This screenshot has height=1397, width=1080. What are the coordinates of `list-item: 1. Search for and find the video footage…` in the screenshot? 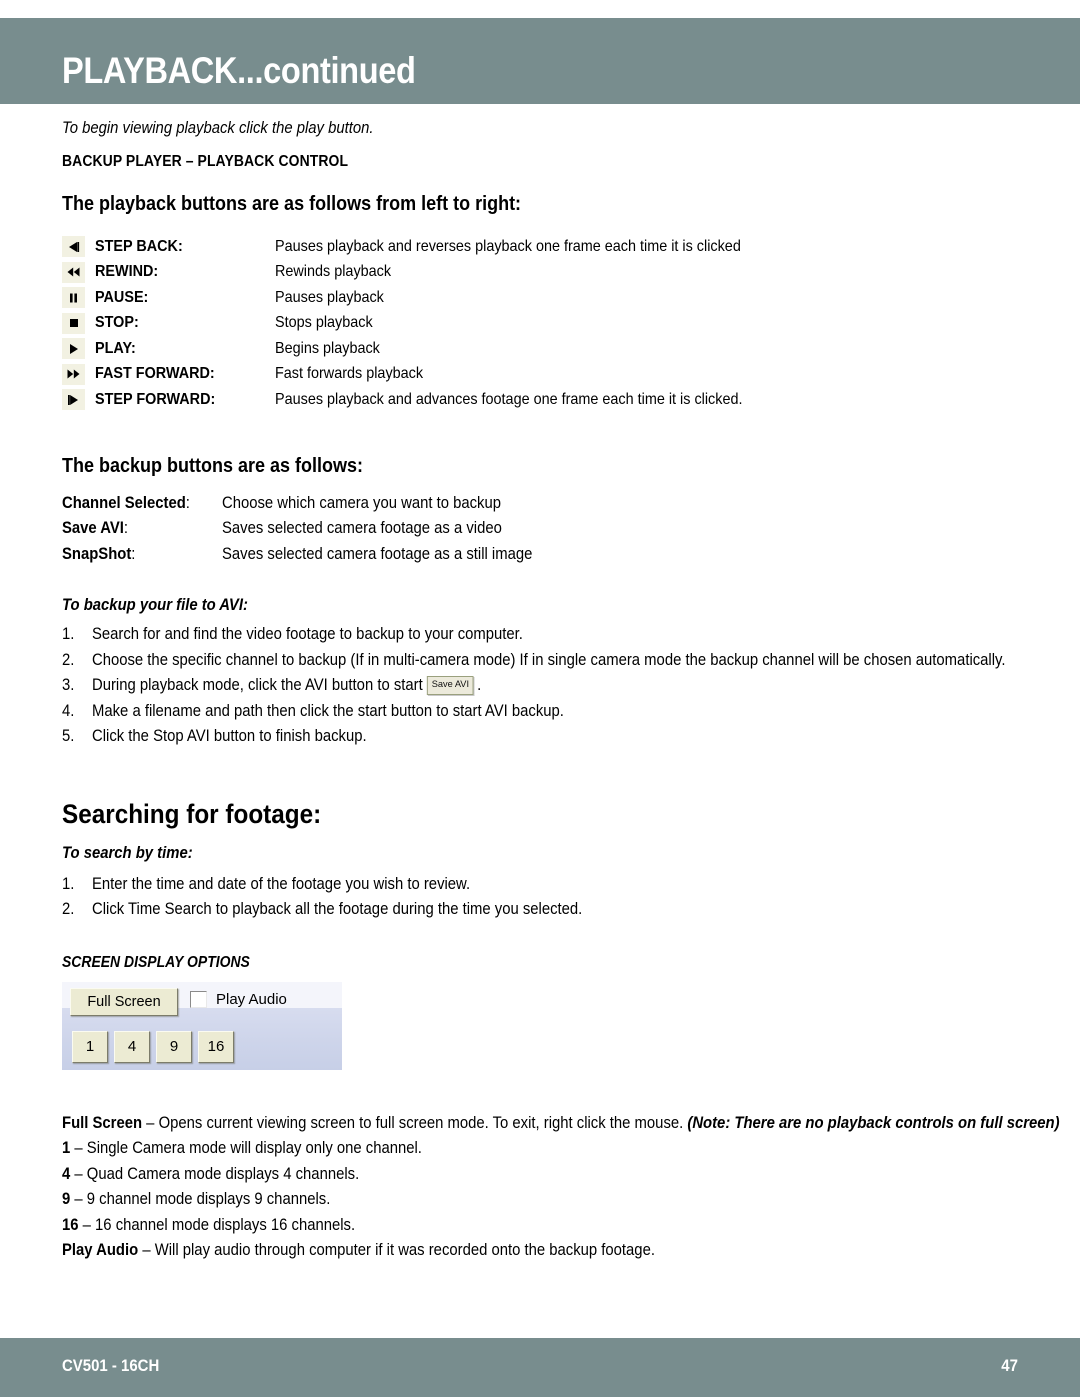 It's located at (542, 638).